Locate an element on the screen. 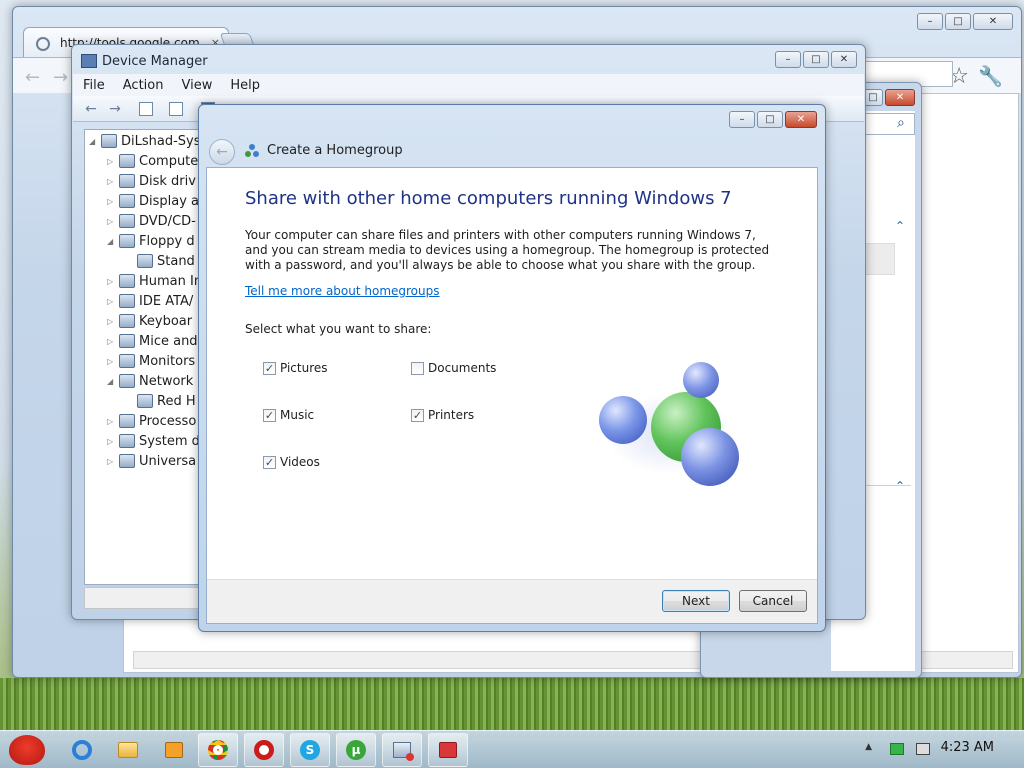 This screenshot has height=768, width=1024. tree-item: Stand is located at coordinates (160, 261).